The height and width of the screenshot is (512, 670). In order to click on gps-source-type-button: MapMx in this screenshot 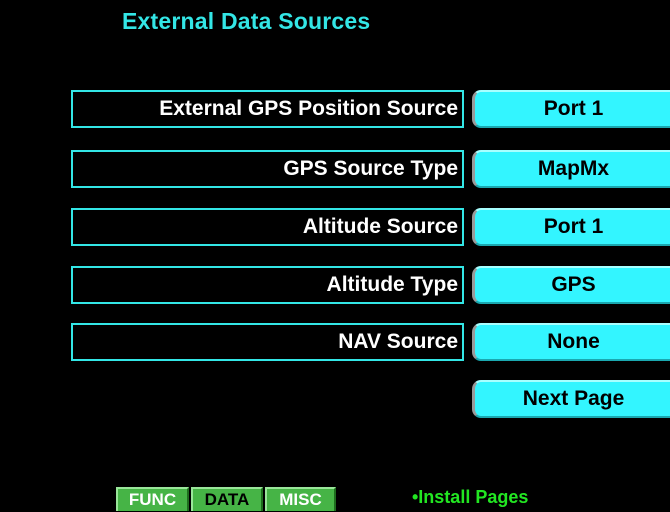, I will do `click(571, 169)`.